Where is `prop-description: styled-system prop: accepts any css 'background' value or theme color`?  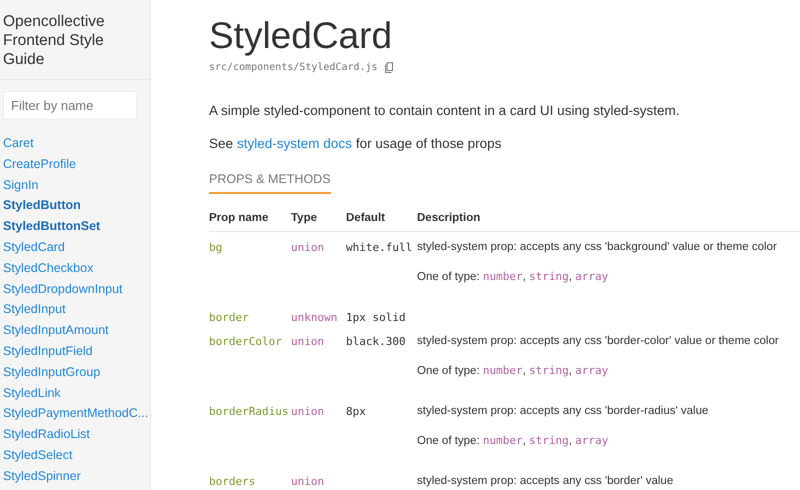
prop-description: styled-system prop: accepts any css 'background' value or theme color is located at coordinates (597, 247).